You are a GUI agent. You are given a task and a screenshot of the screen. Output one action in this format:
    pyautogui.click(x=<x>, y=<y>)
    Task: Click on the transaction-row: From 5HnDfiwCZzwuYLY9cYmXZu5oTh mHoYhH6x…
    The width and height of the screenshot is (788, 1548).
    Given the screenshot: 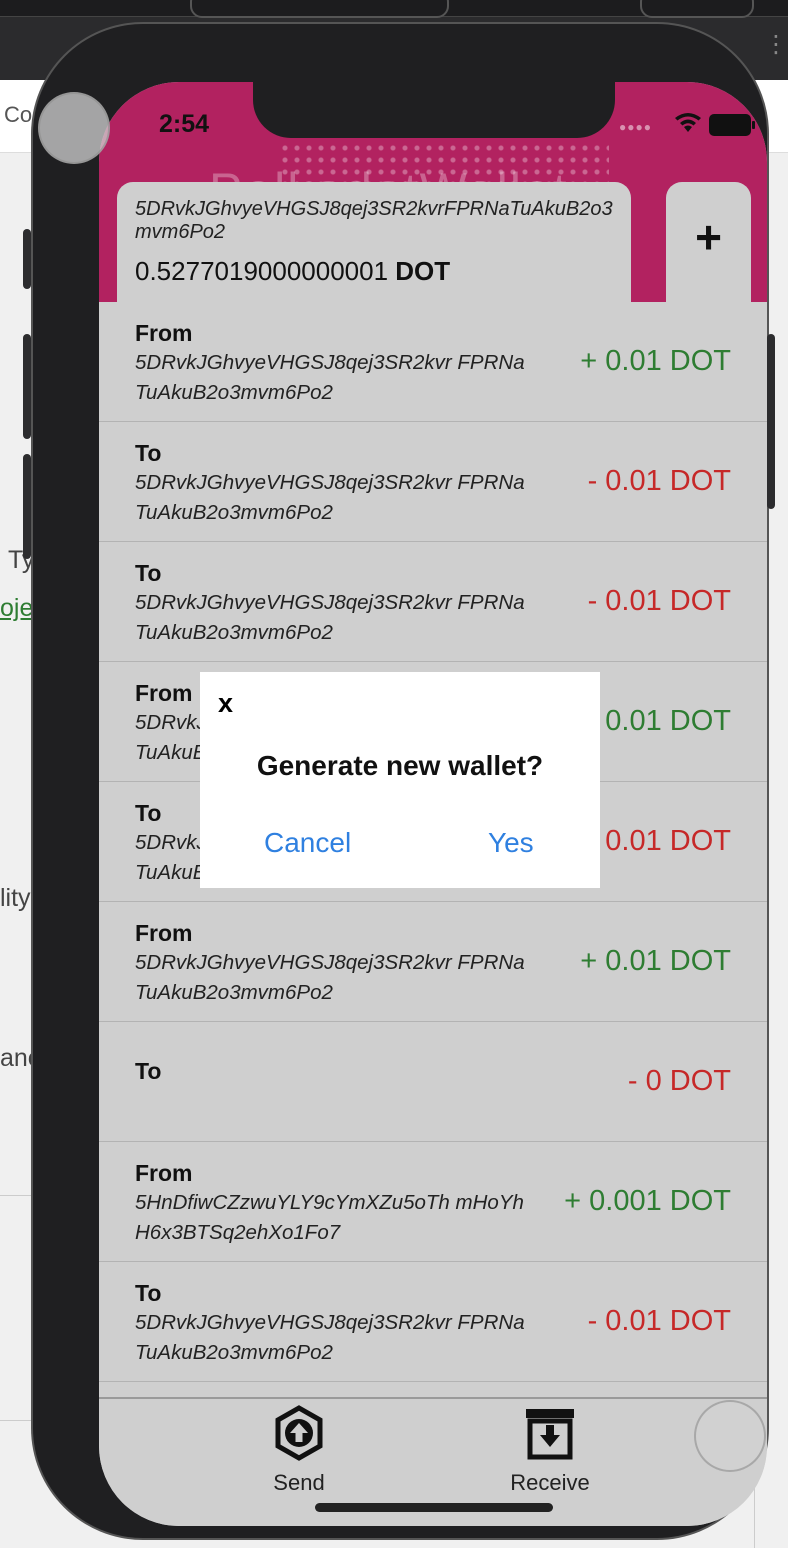 What is the action you would take?
    pyautogui.click(x=433, y=1202)
    